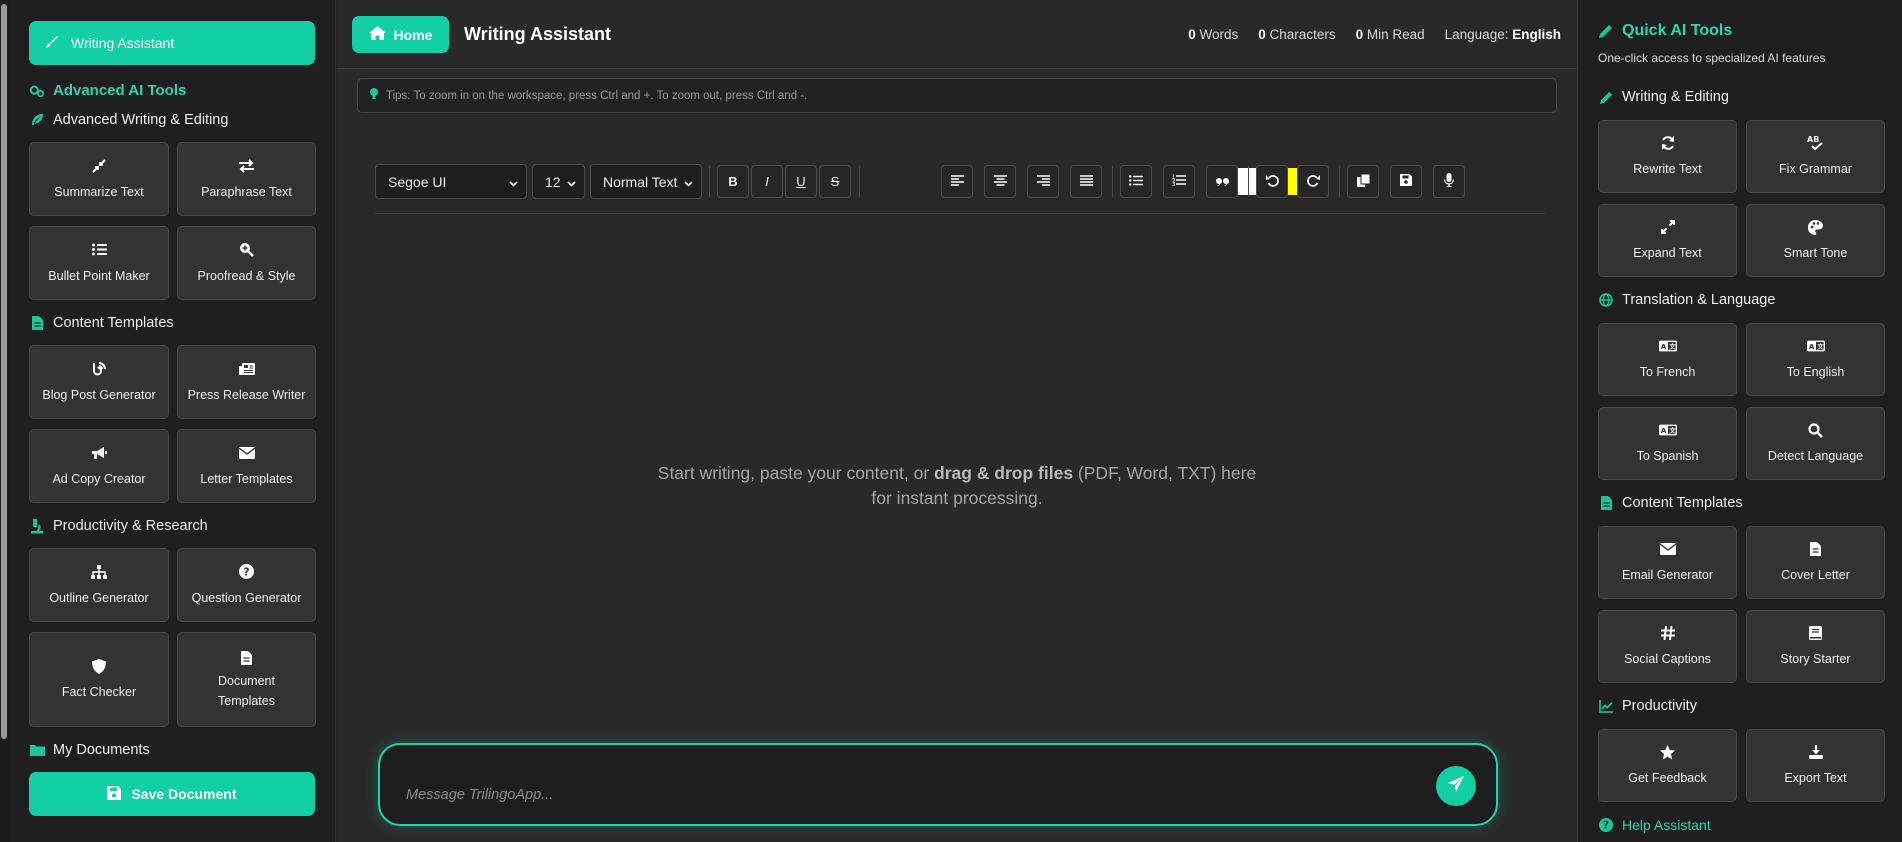 This screenshot has height=842, width=1902. What do you see at coordinates (1815, 359) in the screenshot?
I see `to-english-card: A文 To English` at bounding box center [1815, 359].